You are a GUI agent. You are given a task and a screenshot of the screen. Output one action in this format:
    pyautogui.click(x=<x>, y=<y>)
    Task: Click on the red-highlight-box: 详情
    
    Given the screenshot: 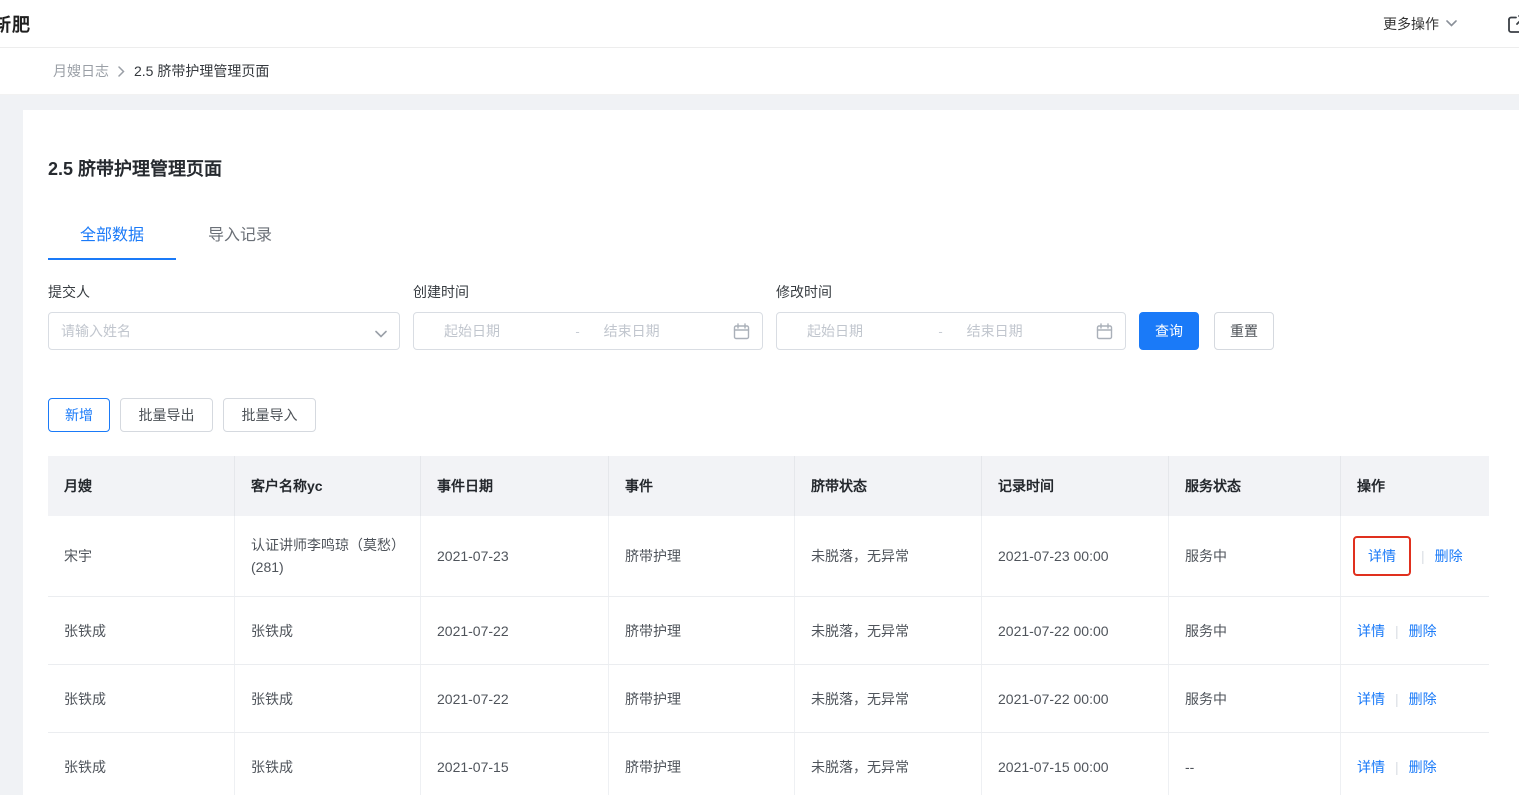 What is the action you would take?
    pyautogui.click(x=1382, y=556)
    